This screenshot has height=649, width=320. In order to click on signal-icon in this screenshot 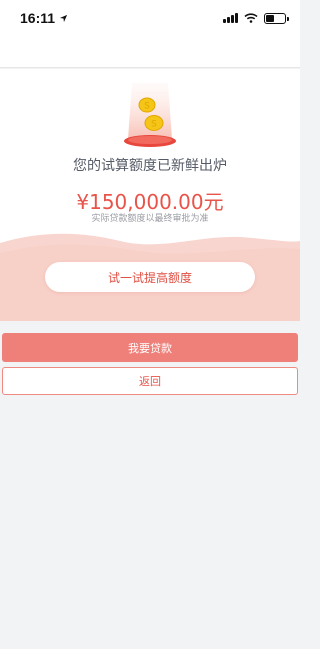, I will do `click(230, 18)`.